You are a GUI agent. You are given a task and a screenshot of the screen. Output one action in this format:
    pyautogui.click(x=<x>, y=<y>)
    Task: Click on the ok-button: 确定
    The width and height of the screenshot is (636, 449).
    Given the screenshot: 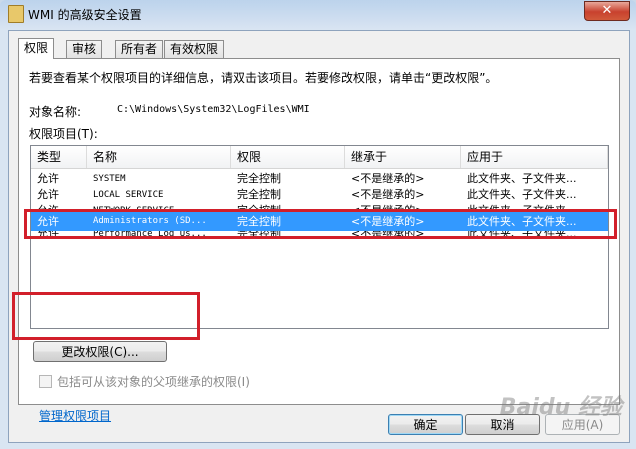 What is the action you would take?
    pyautogui.click(x=425, y=424)
    